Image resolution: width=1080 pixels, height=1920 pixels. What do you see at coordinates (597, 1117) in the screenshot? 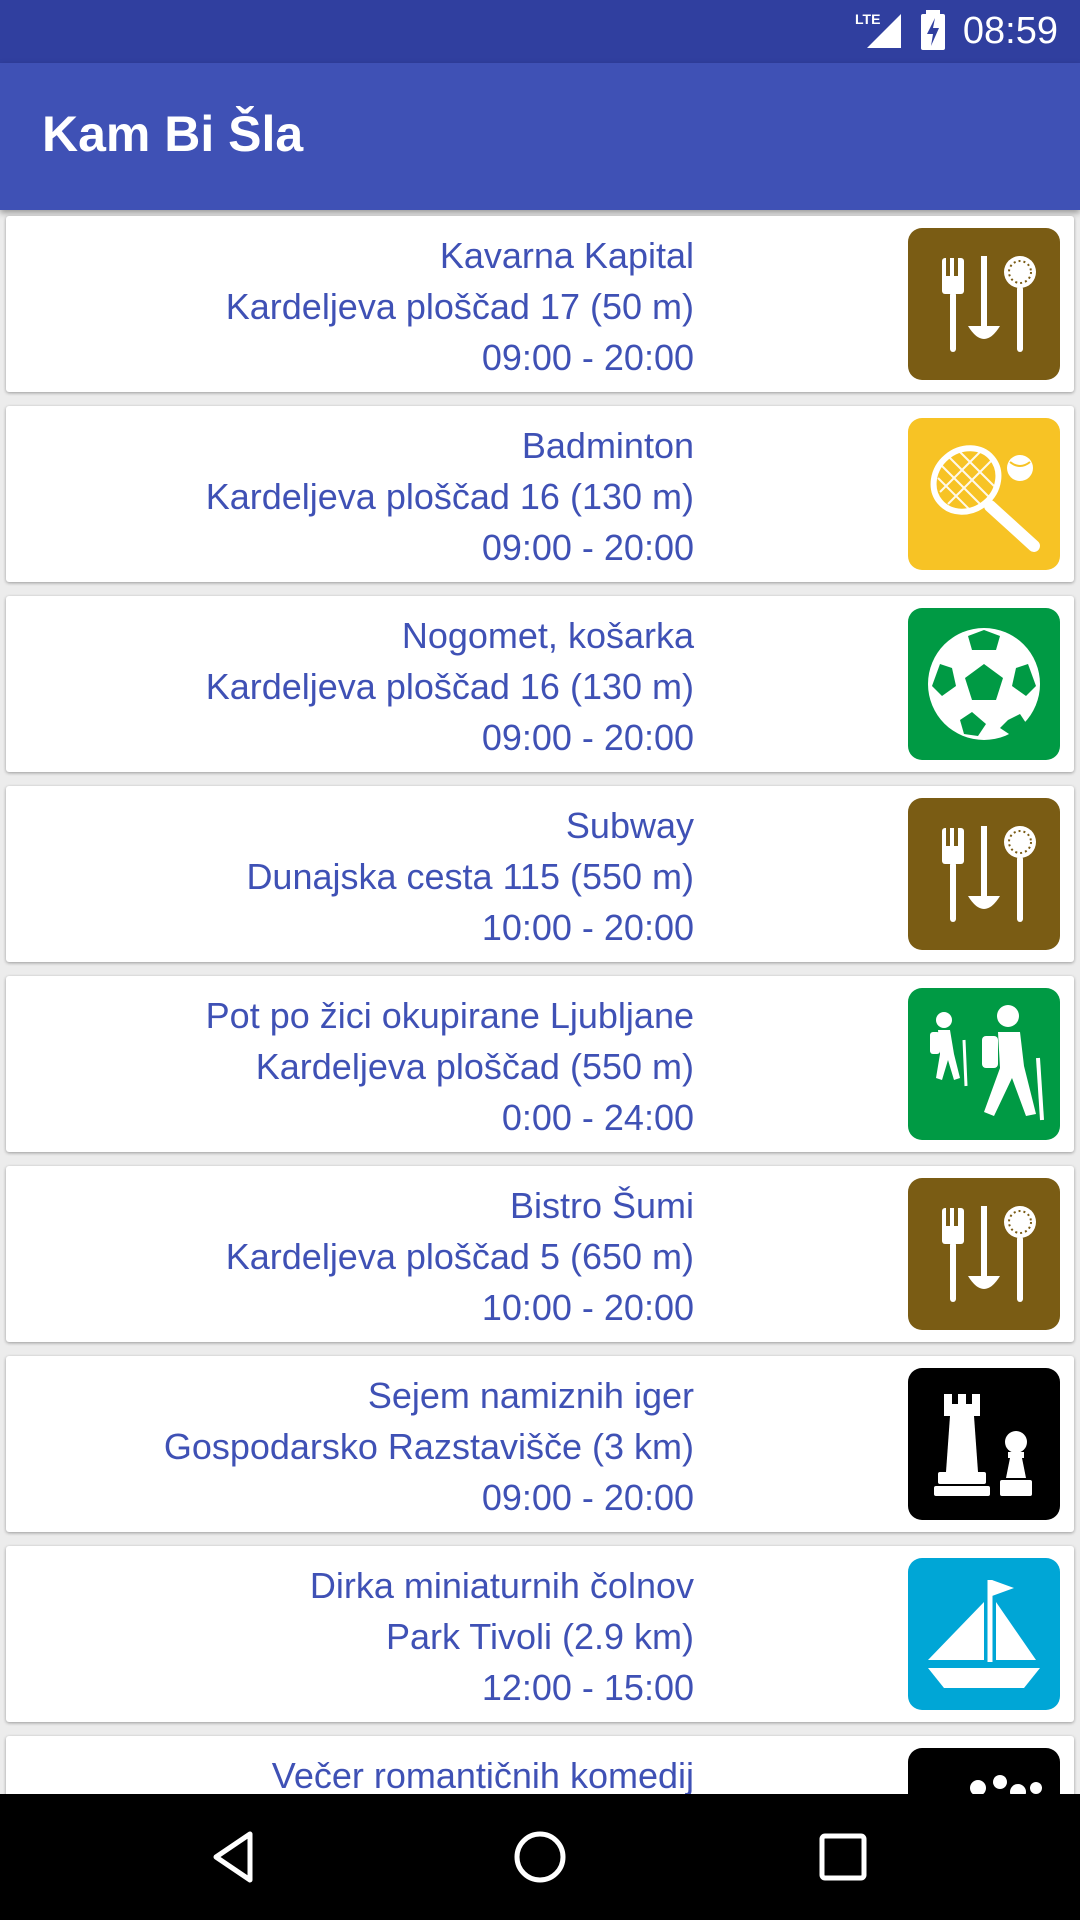
I see `item-hours: 0:00 - 24:00` at bounding box center [597, 1117].